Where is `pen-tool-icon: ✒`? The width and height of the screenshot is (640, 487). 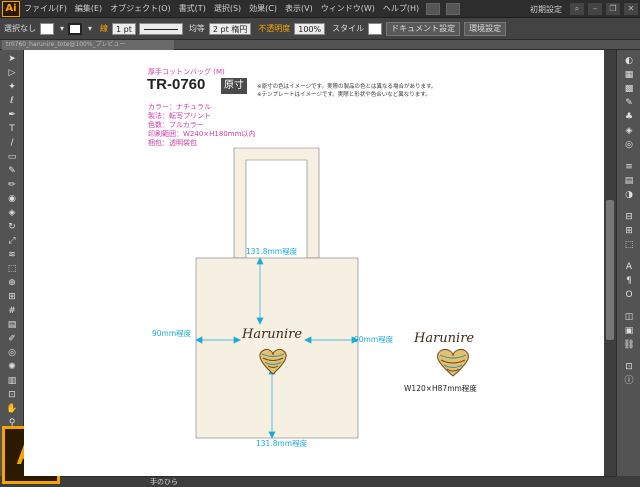 pen-tool-icon: ✒ is located at coordinates (12, 115).